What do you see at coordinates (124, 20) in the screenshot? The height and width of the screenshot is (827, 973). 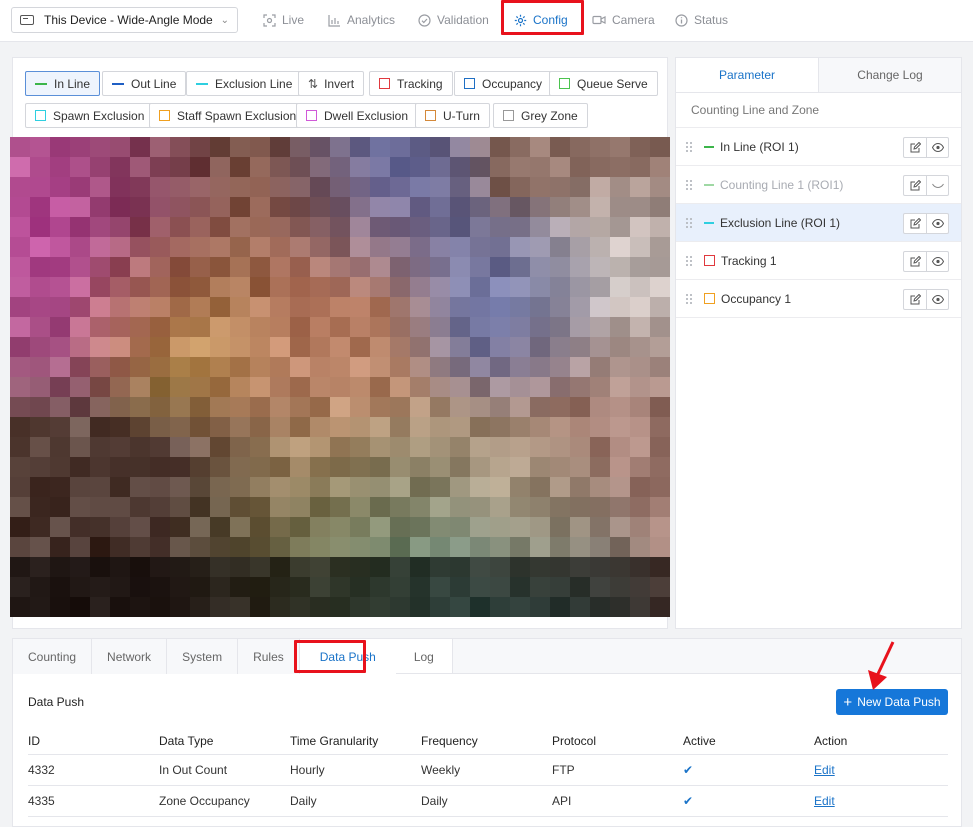 I see `device-selector: This Device - Wide-Angle Mode ⌄` at bounding box center [124, 20].